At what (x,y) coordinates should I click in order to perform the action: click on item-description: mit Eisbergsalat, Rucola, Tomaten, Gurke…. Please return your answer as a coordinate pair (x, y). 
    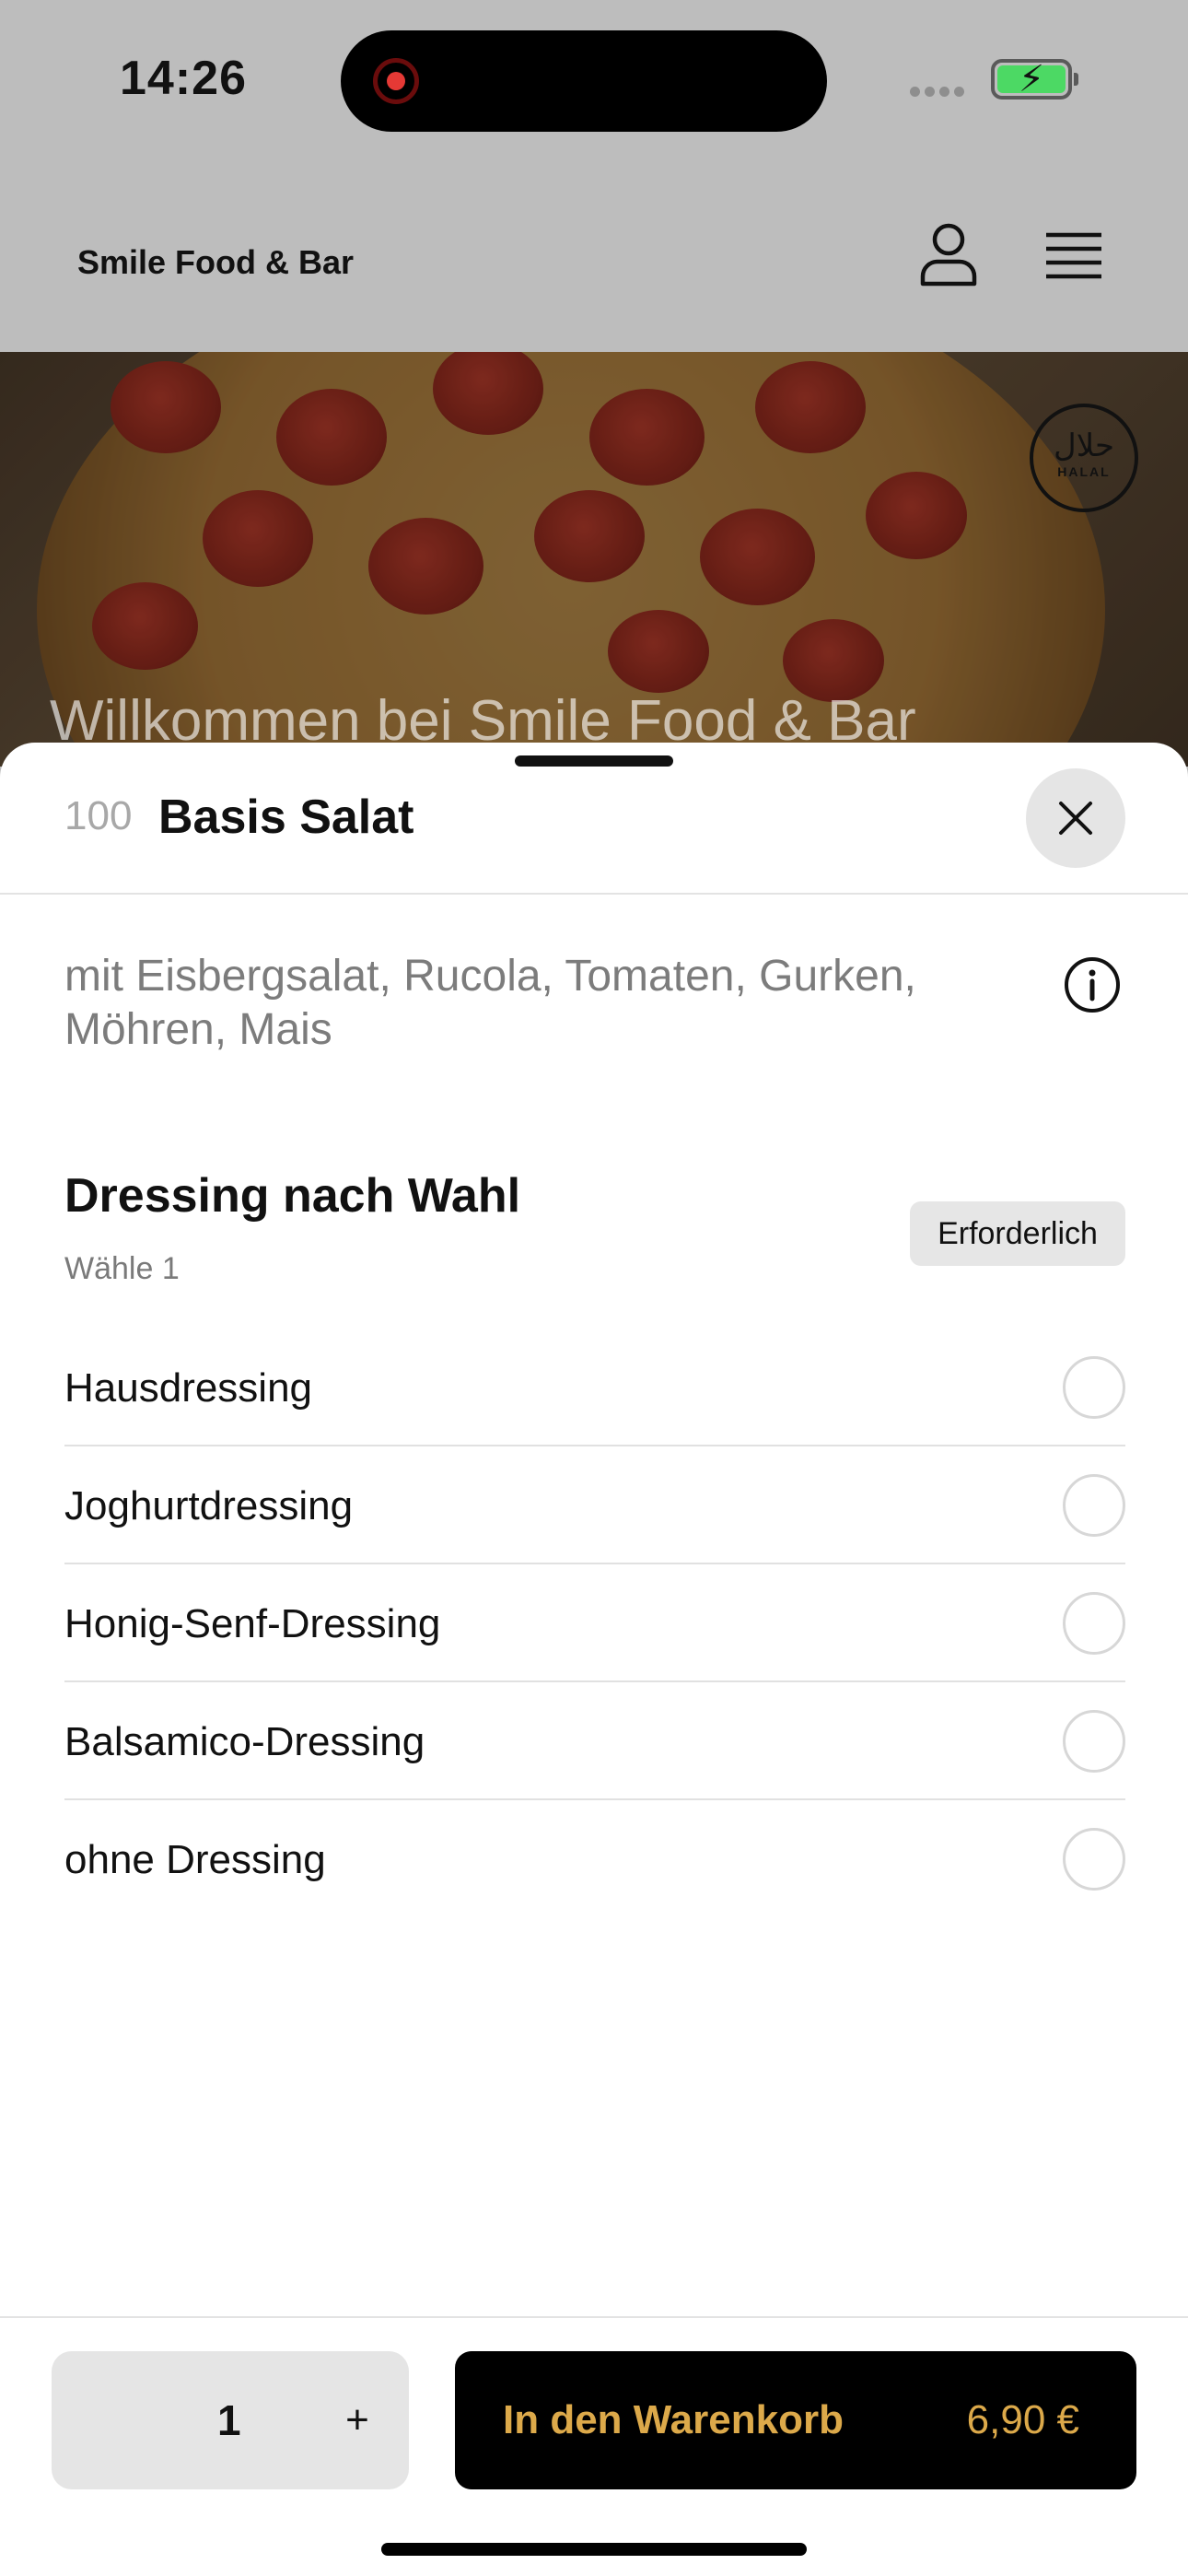
    Looking at the image, I should click on (490, 1003).